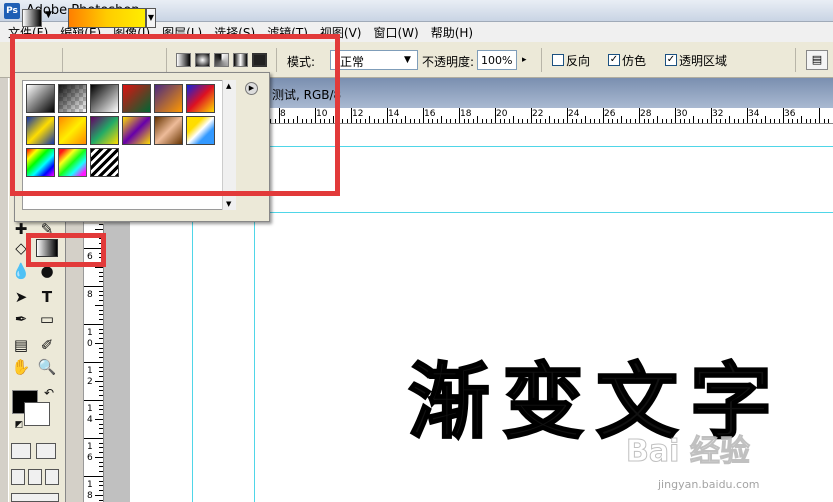 Image resolution: width=833 pixels, height=502 pixels. Describe the element at coordinates (614, 60) in the screenshot. I see `dither-checkbox: ✓` at that location.